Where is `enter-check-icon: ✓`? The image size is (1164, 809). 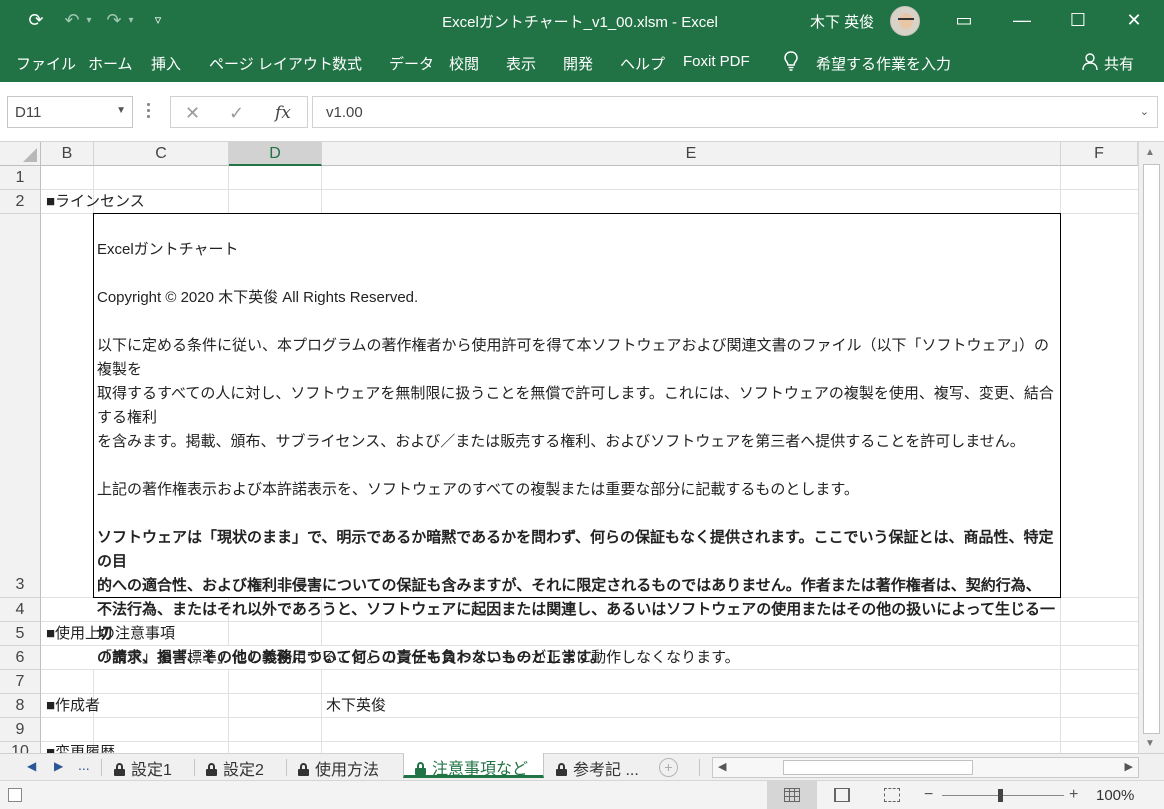
enter-check-icon: ✓ is located at coordinates (236, 113).